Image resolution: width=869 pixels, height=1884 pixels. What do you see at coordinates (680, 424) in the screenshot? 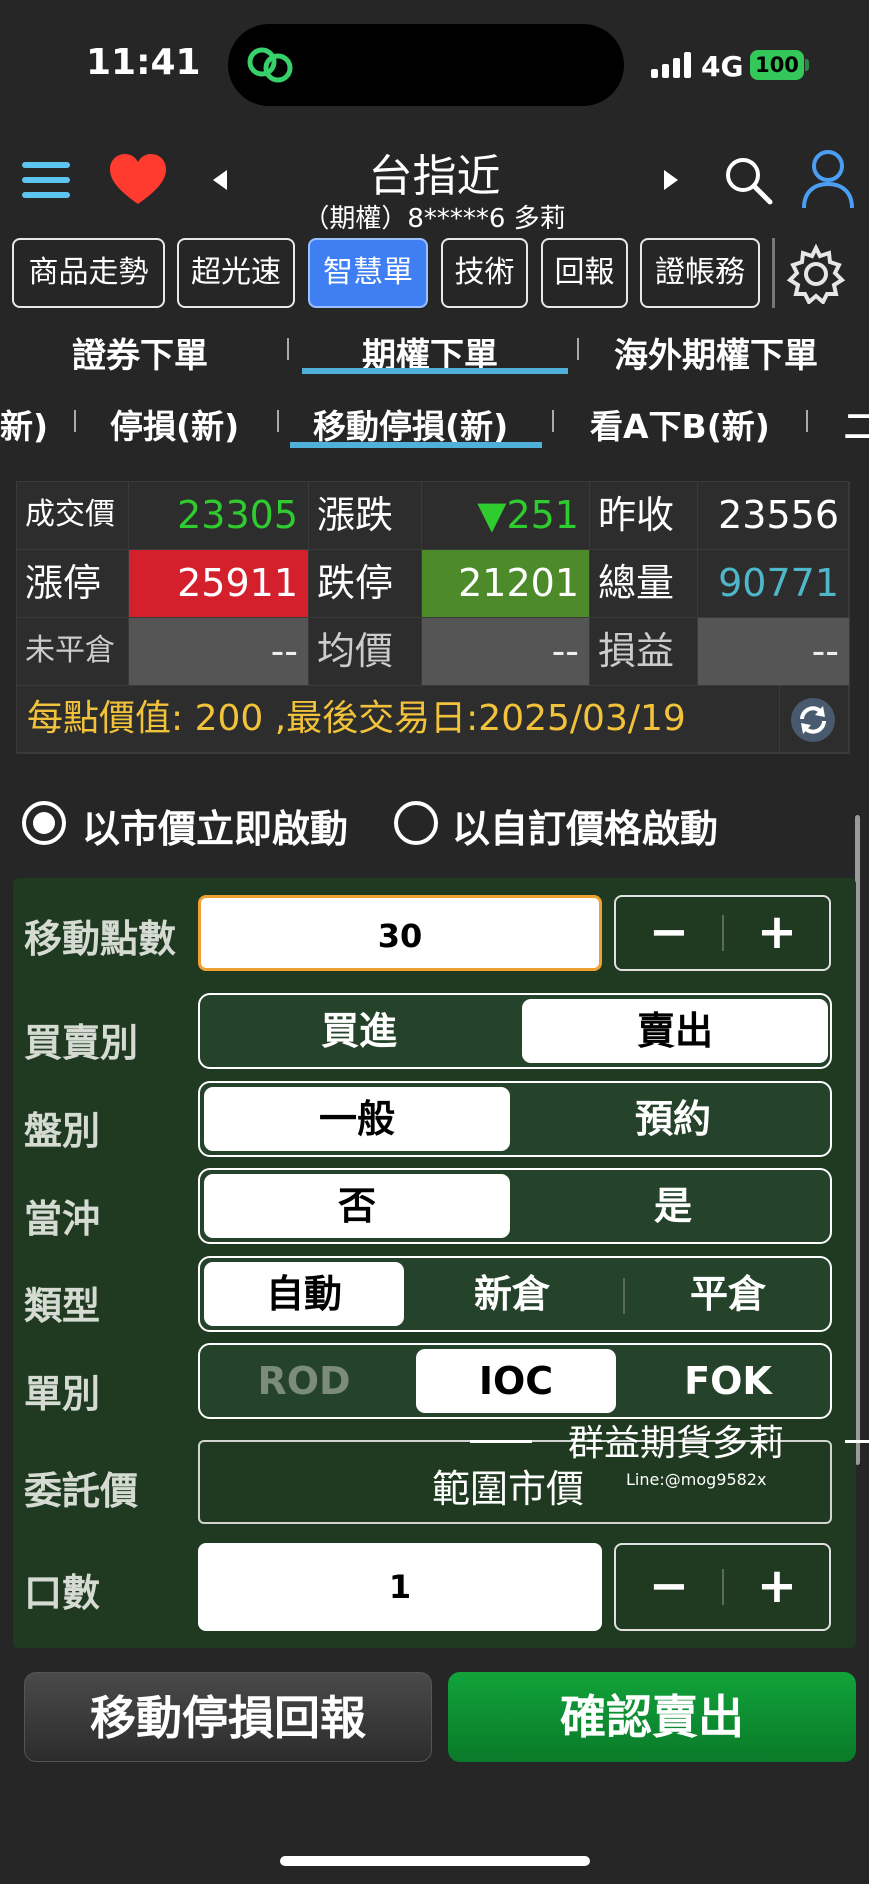
I see `subnav-watch-a-order-b: 看A下B(新)` at bounding box center [680, 424].